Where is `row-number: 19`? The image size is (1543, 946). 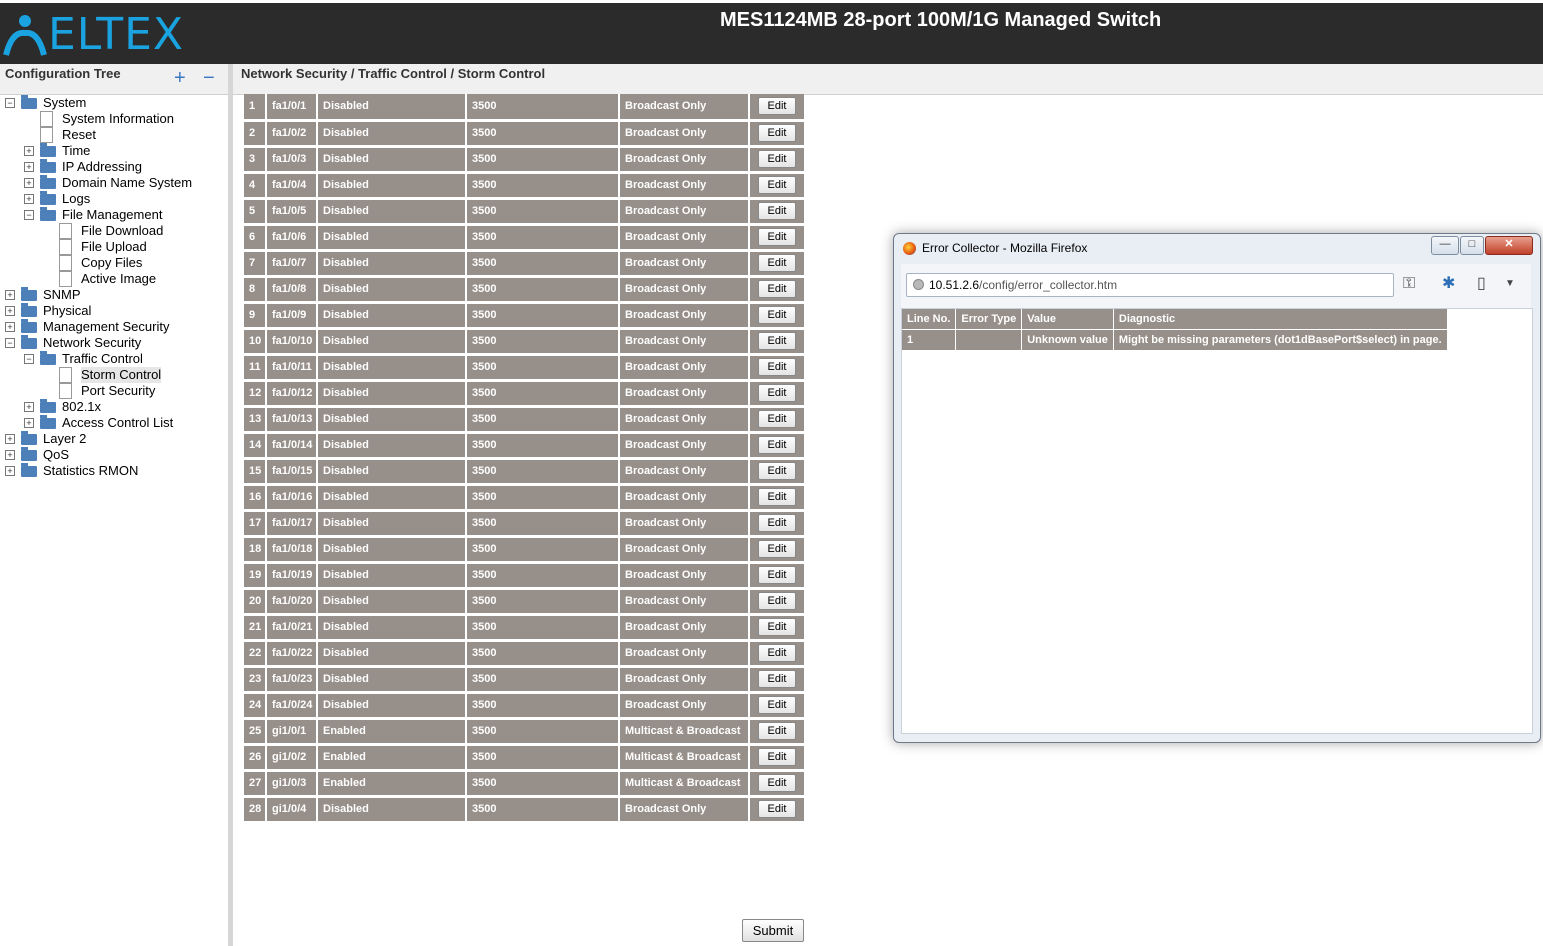
row-number: 19 is located at coordinates (255, 576).